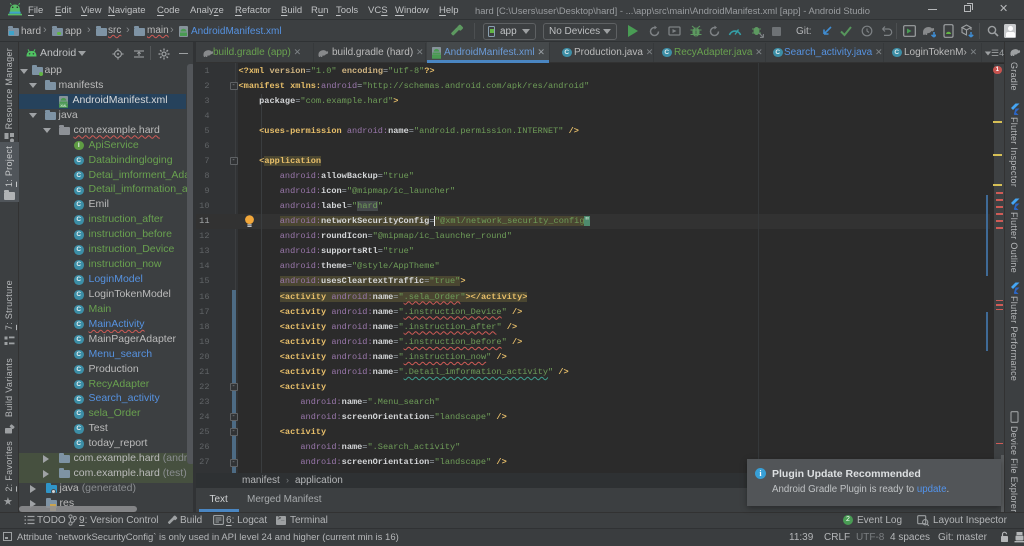  What do you see at coordinates (63, 106) in the screenshot?
I see `svg-text: XML` at bounding box center [63, 106].